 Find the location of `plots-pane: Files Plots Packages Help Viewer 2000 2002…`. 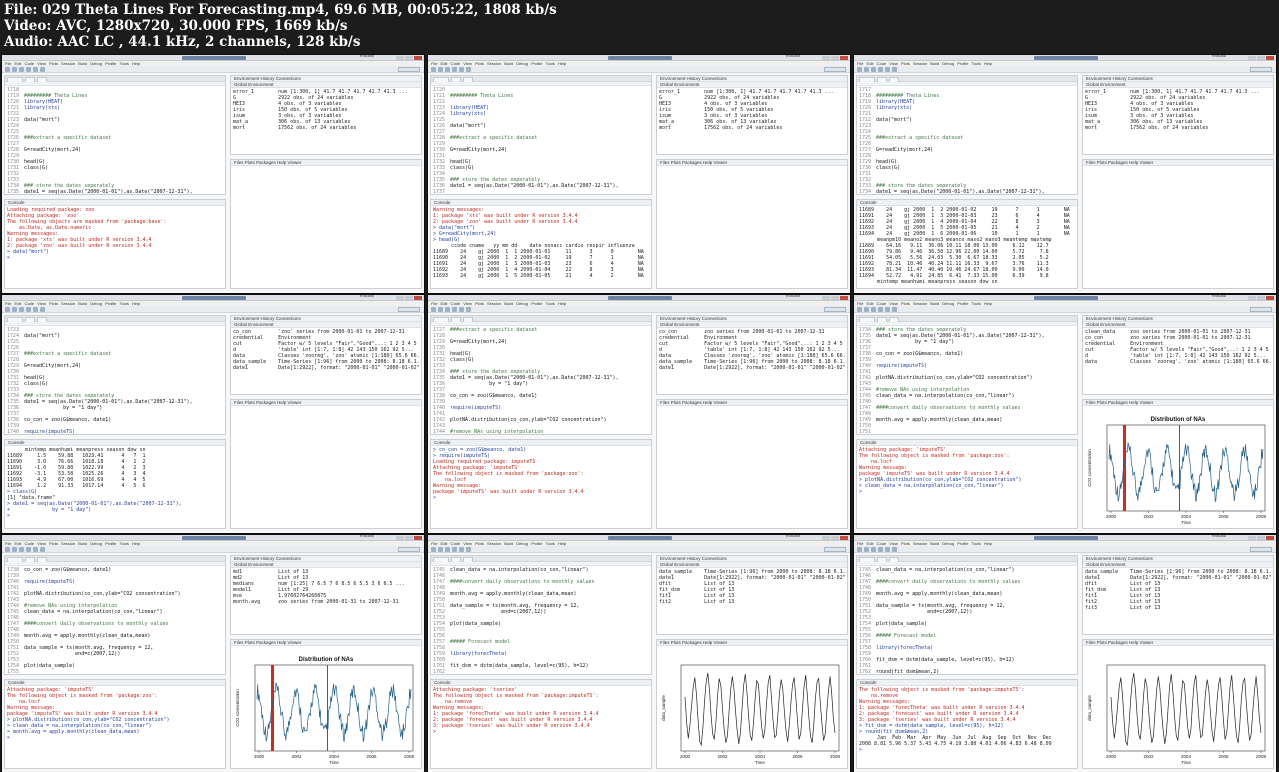

plots-pane: Files Plots Packages Help Viewer 2000 2002… is located at coordinates (752, 704).